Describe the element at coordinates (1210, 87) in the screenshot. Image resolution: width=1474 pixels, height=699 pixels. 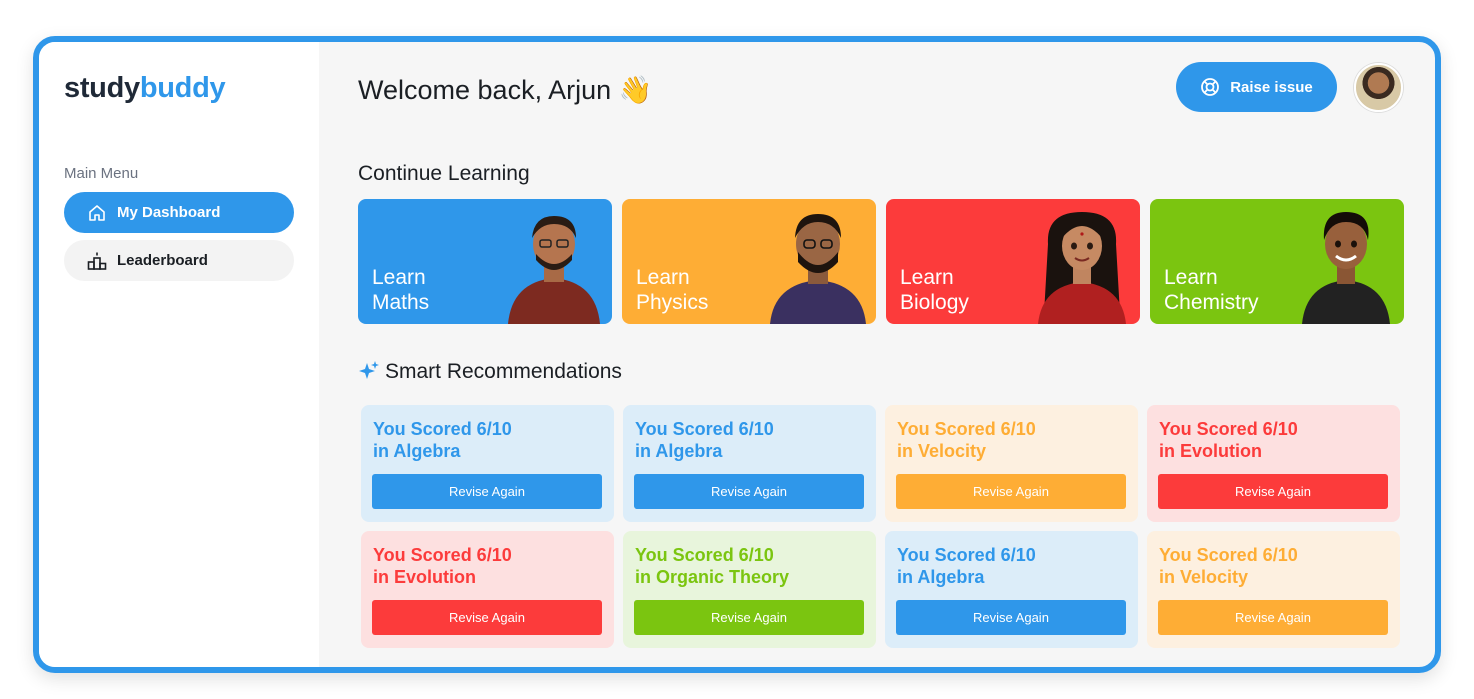
I see `lifebuoy-icon` at that location.